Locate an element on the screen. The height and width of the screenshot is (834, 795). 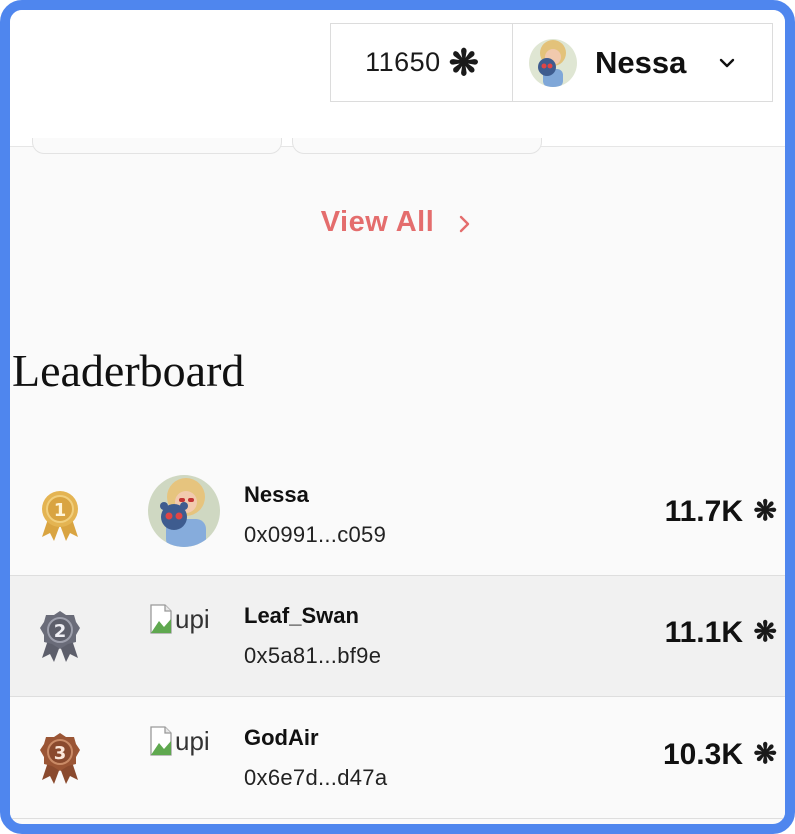
points-balance: 11650 ❋ is located at coordinates (421, 62).